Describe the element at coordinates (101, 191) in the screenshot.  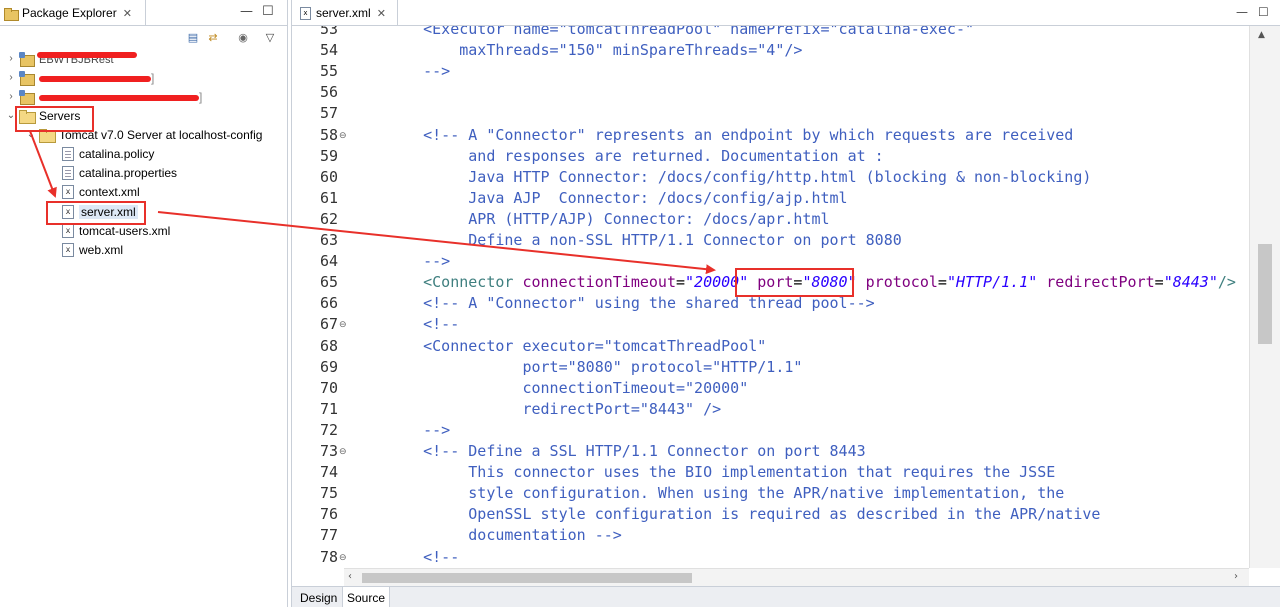
I see `tree-file-context-xml: x context.xml` at that location.